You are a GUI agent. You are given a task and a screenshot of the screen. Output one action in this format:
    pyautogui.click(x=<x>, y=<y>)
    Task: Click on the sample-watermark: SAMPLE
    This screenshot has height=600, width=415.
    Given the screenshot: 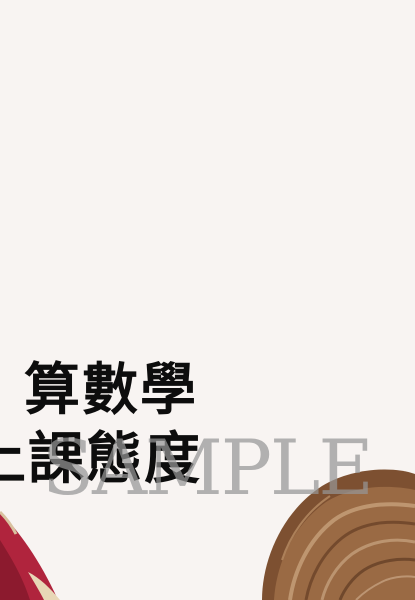 What is the action you would take?
    pyautogui.click(x=208, y=467)
    